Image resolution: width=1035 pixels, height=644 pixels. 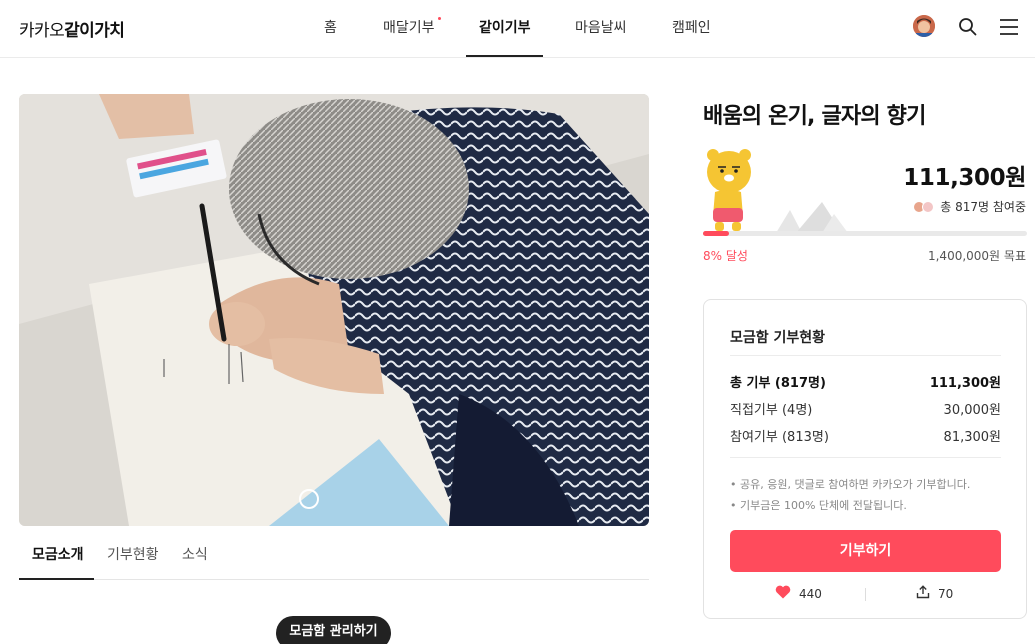 I want to click on card-title: 모금함 기부현황, so click(x=778, y=338).